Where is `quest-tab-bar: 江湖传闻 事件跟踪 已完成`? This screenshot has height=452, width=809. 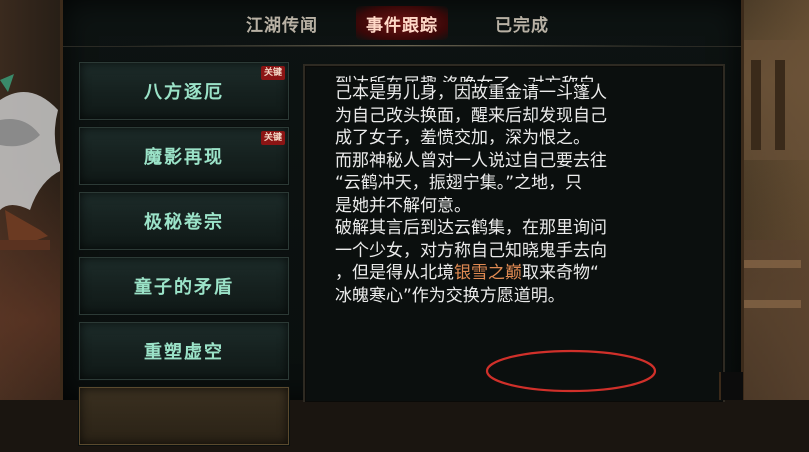
quest-tab-bar: 江湖传闻 事件跟踪 已完成 is located at coordinates (402, 23).